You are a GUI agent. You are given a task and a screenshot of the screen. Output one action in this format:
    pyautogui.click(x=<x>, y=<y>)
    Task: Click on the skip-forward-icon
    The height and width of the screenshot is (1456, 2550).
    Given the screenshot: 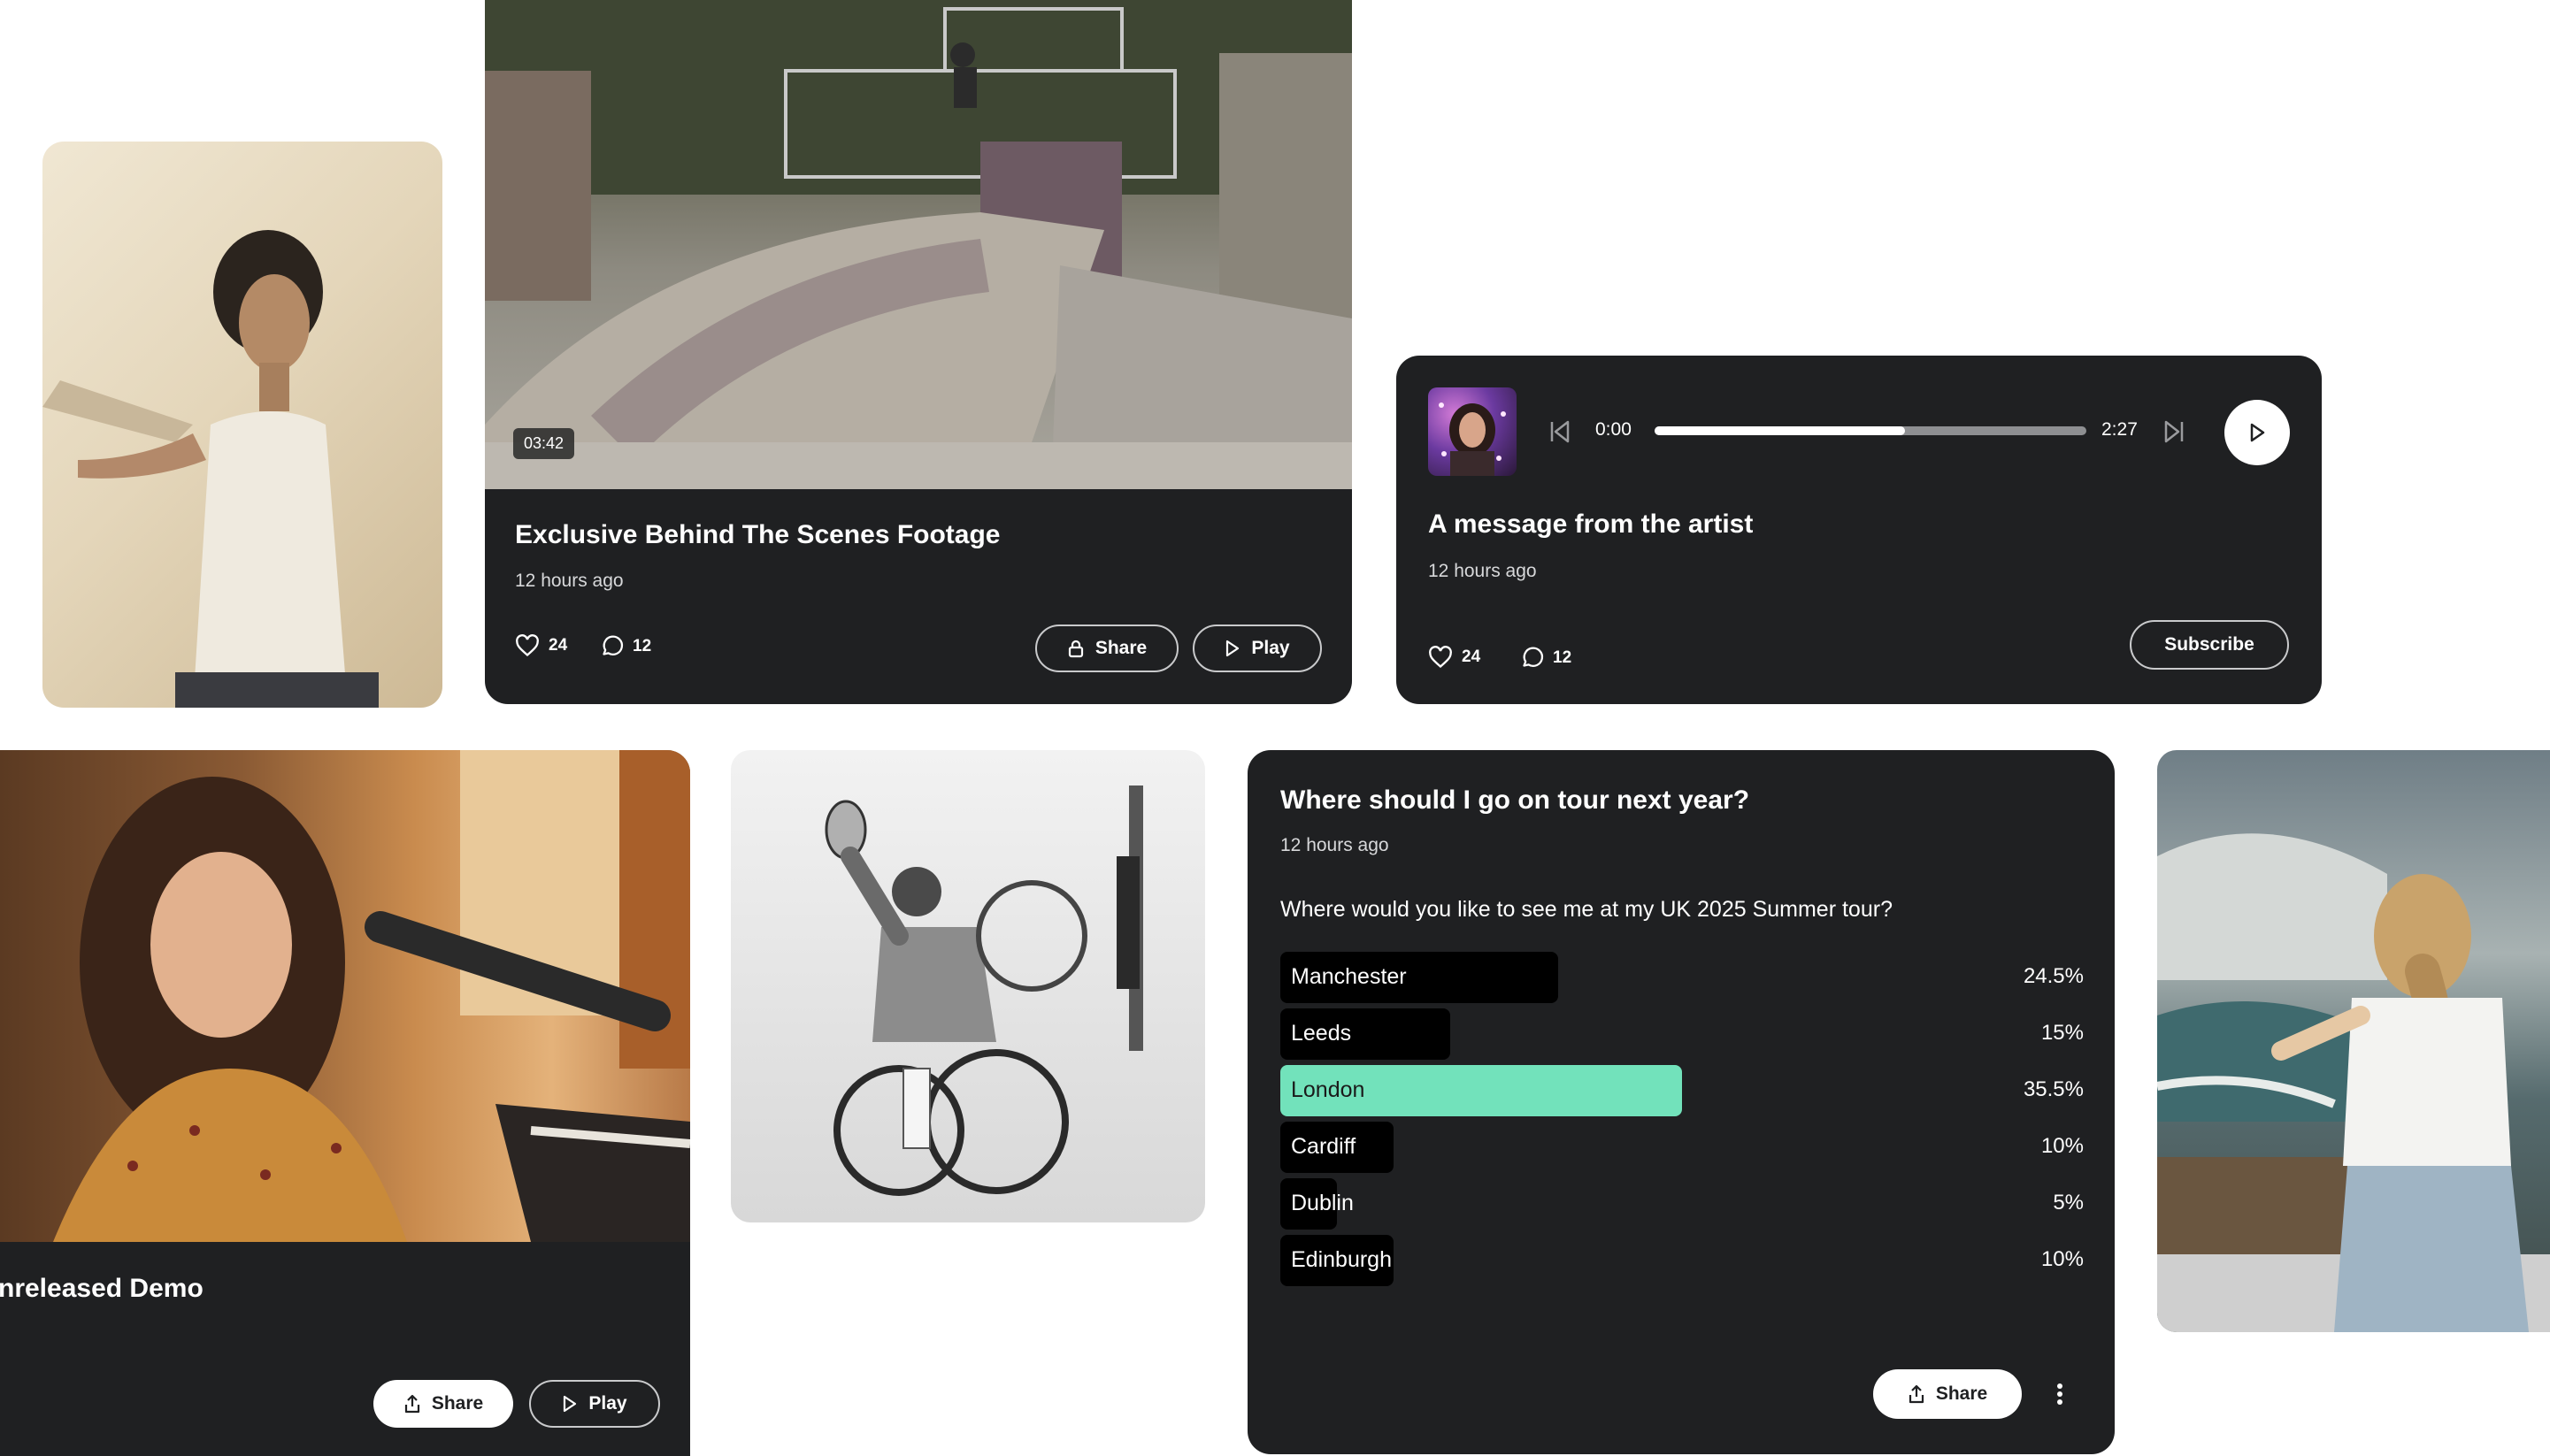 What is the action you would take?
    pyautogui.click(x=2173, y=431)
    